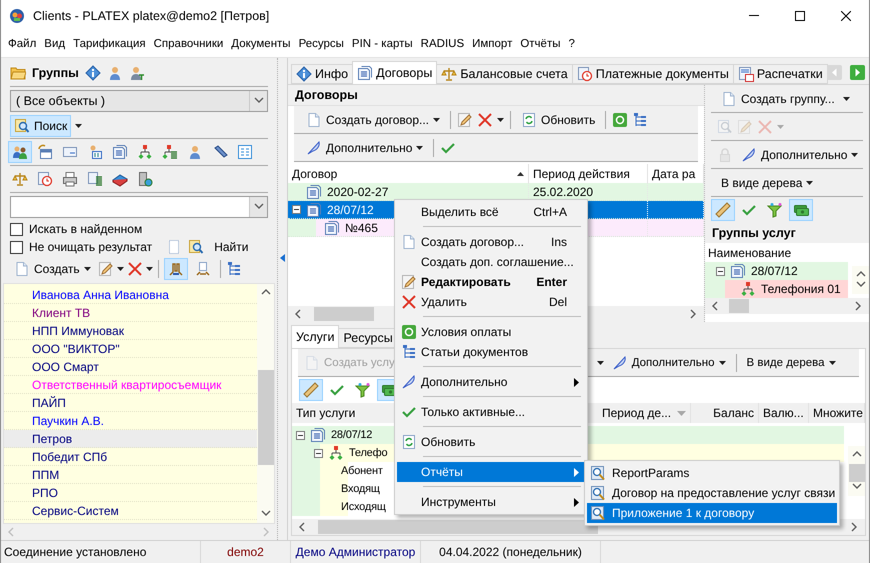  I want to click on status-text: demo2, so click(245, 552).